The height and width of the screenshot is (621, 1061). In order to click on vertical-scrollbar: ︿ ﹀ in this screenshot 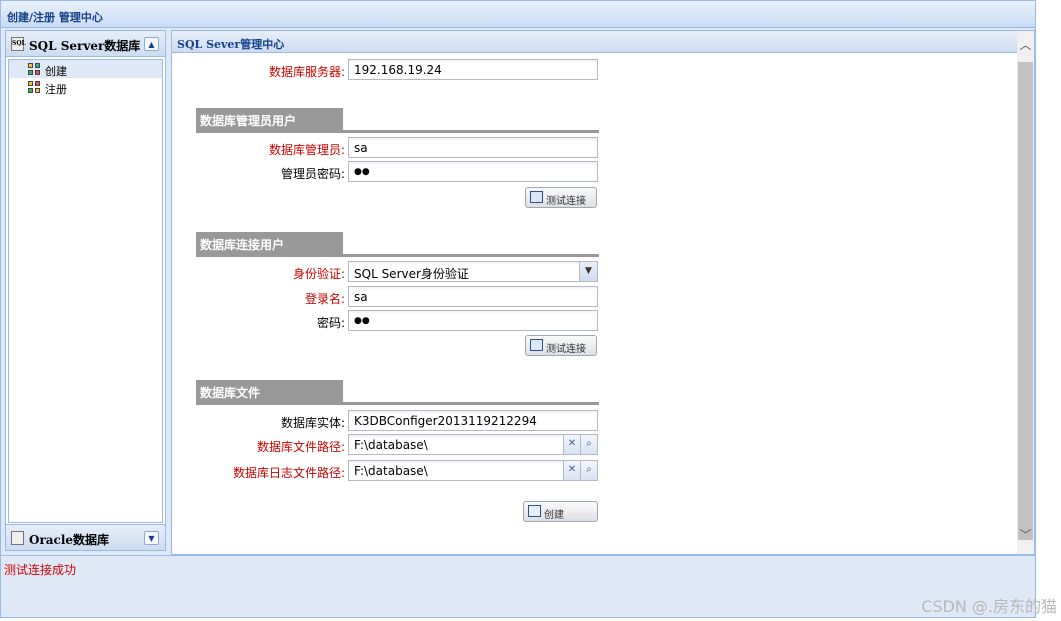, I will do `click(1025, 292)`.